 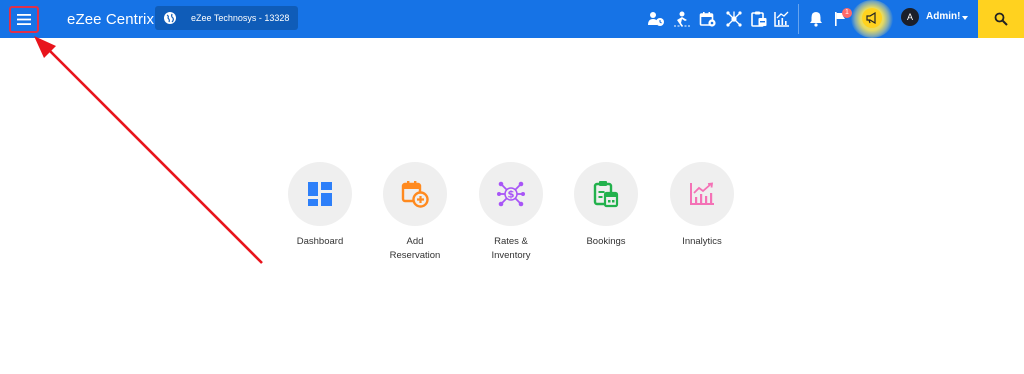 I want to click on bell-icon, so click(x=816, y=19).